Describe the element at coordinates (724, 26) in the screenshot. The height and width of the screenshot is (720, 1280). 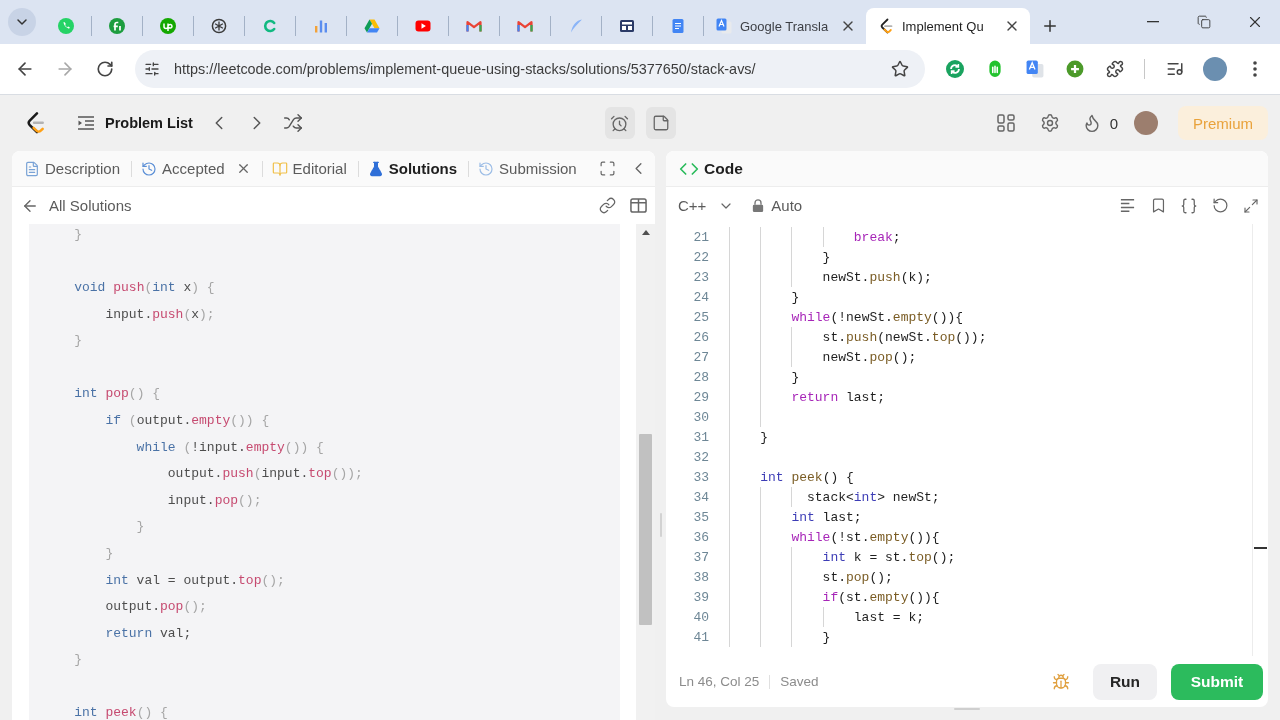
I see `translate-icon` at that location.